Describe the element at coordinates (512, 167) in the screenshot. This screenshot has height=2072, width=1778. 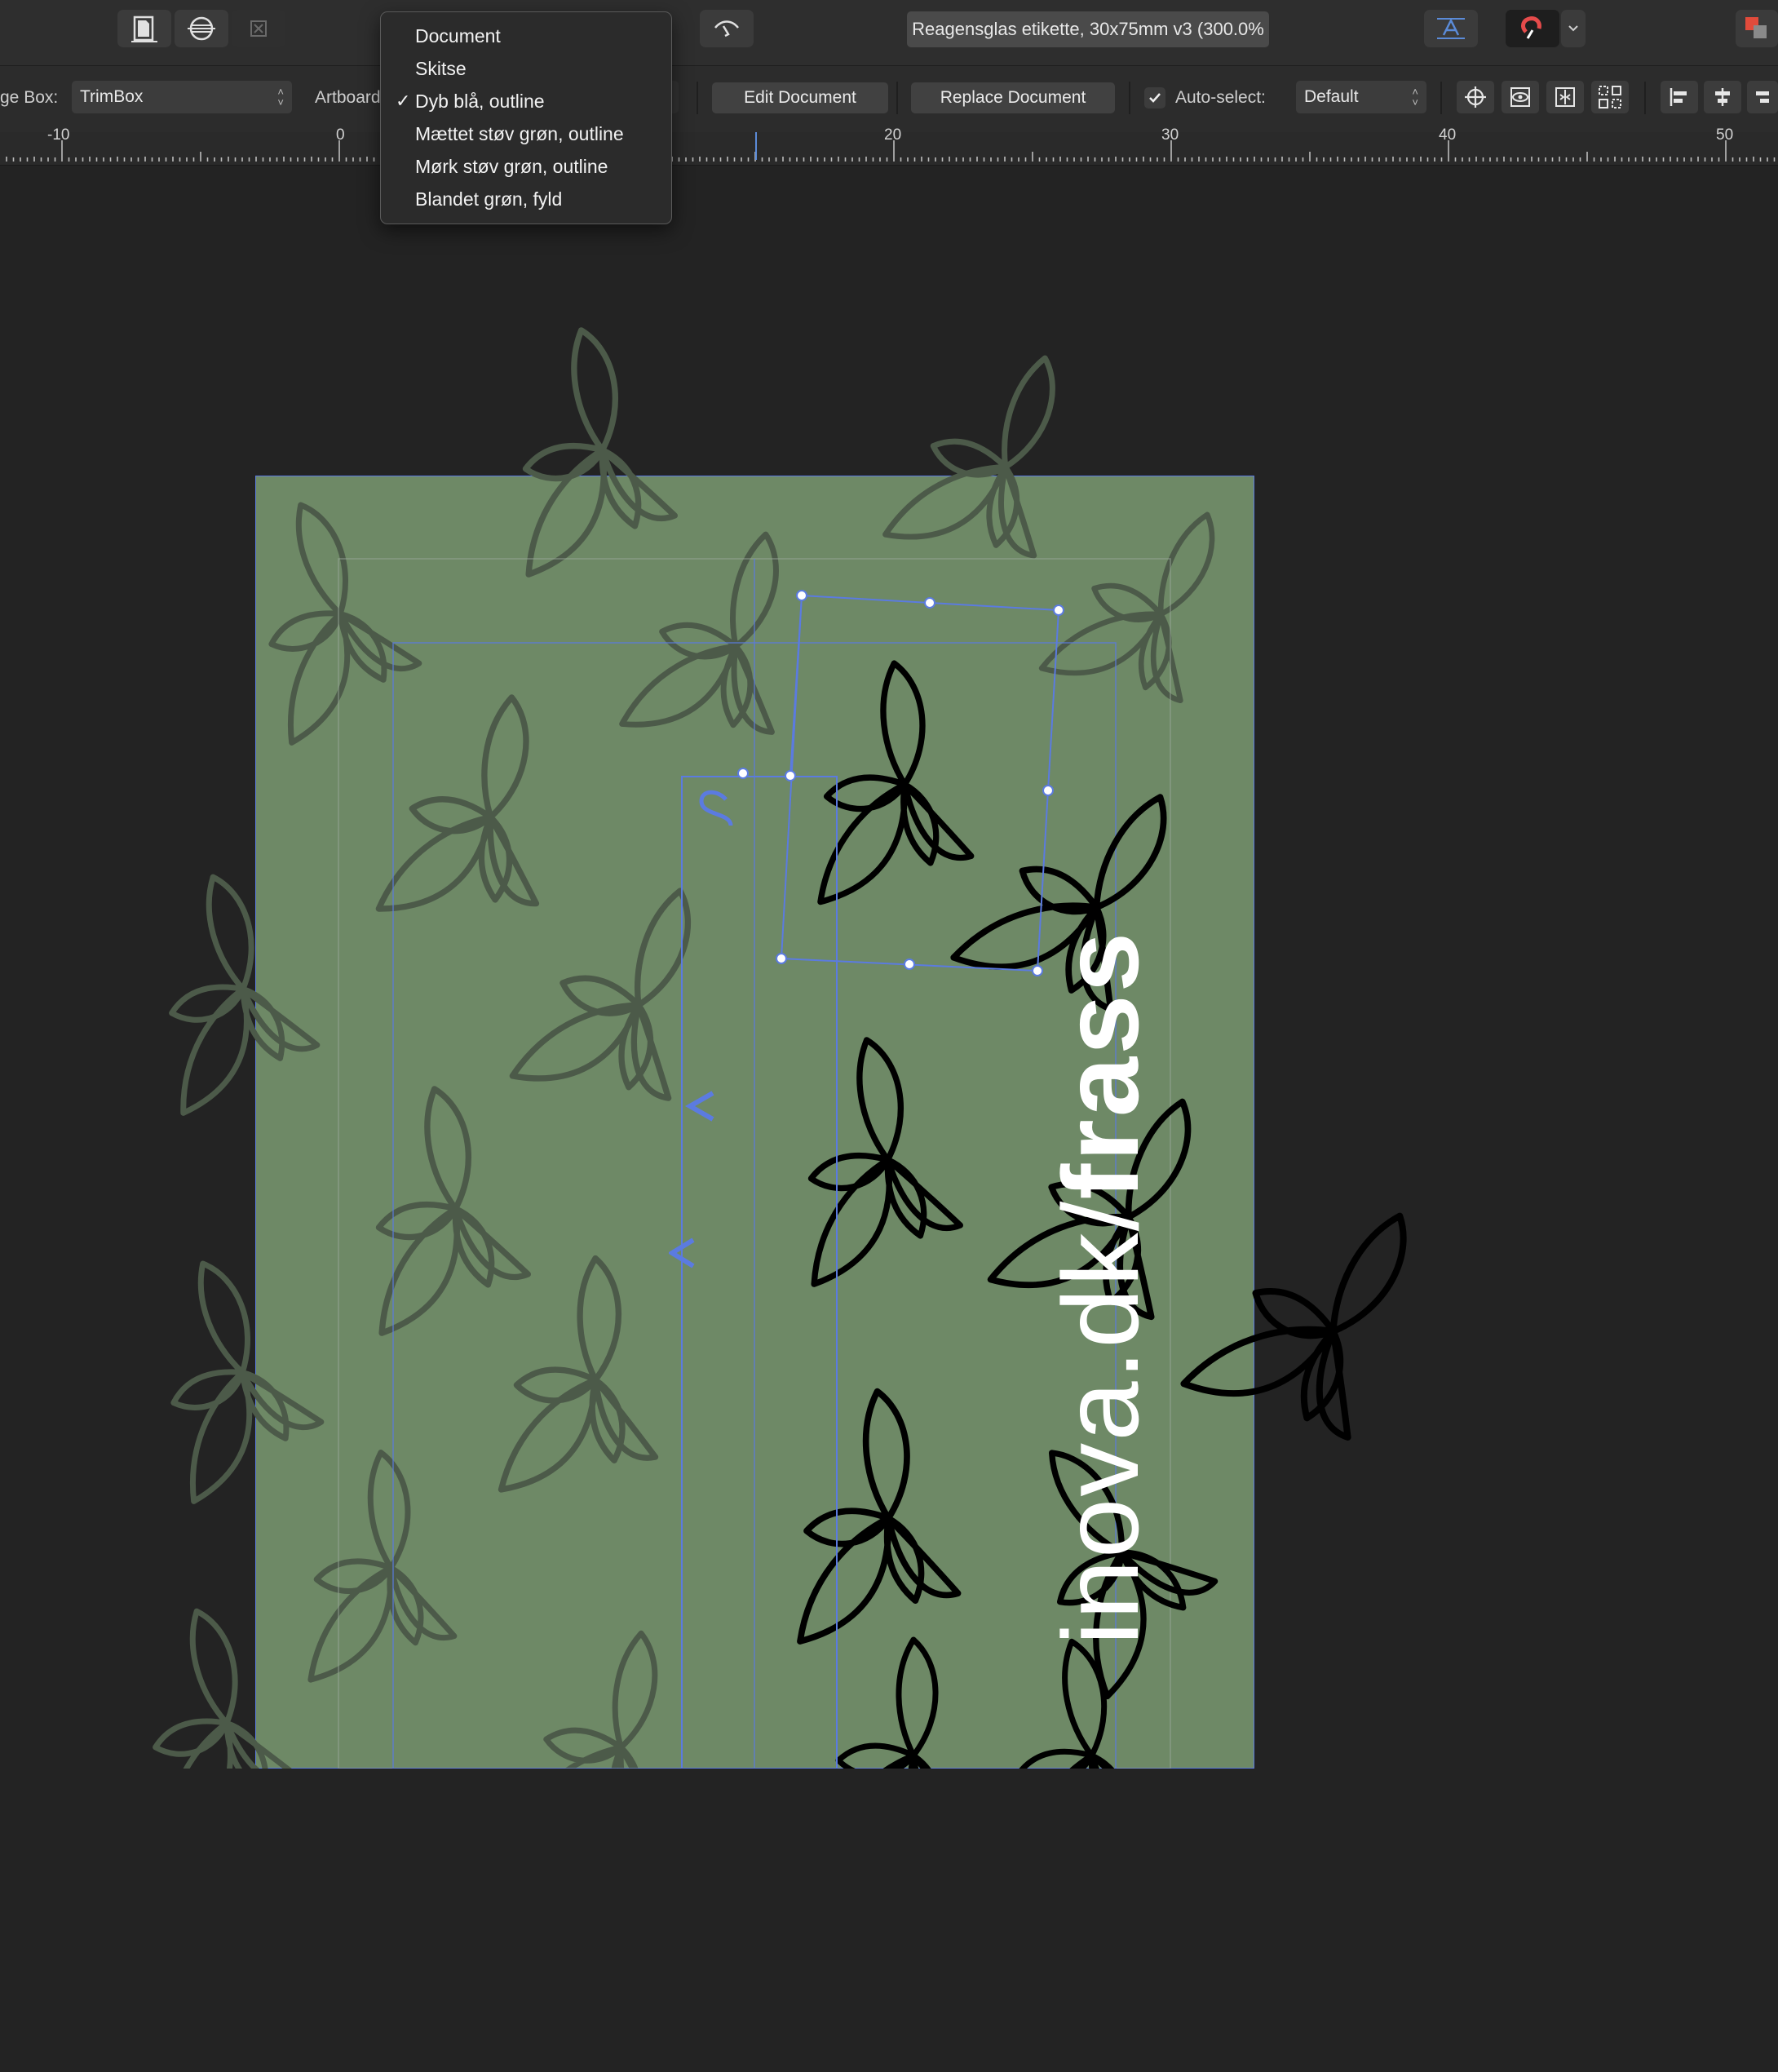
I see `menu-item-mork-stov-gron: Mørk støv grøn, outline` at that location.